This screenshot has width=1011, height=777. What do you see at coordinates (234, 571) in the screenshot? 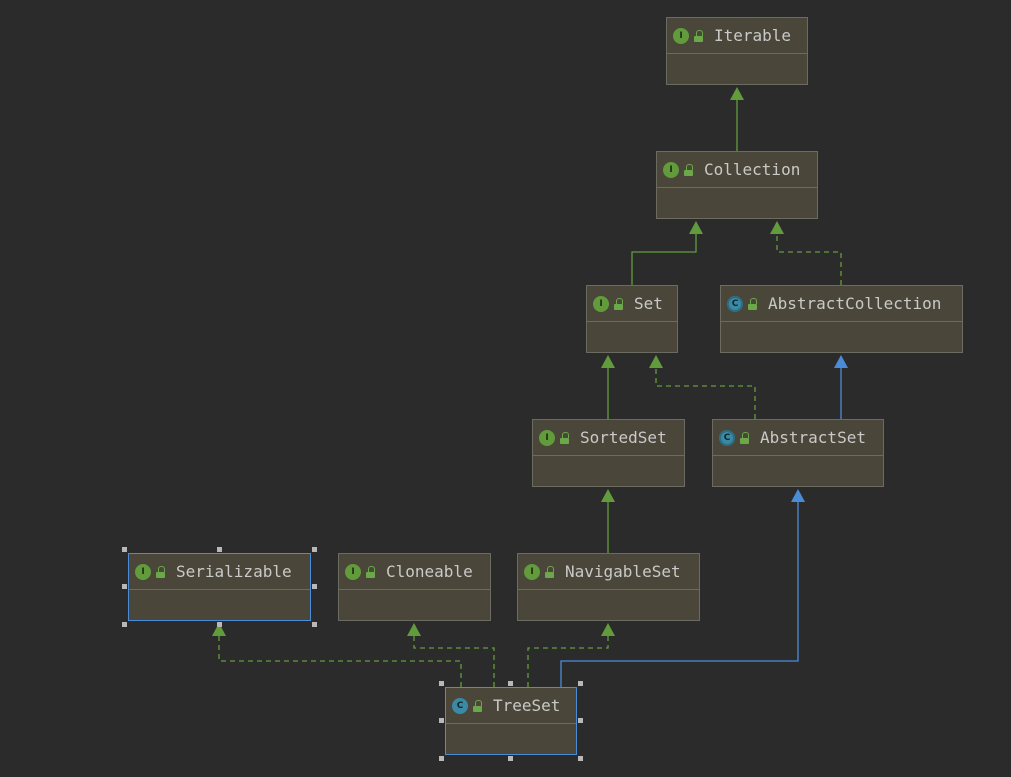
I see `class-node-name: Serializable` at bounding box center [234, 571].